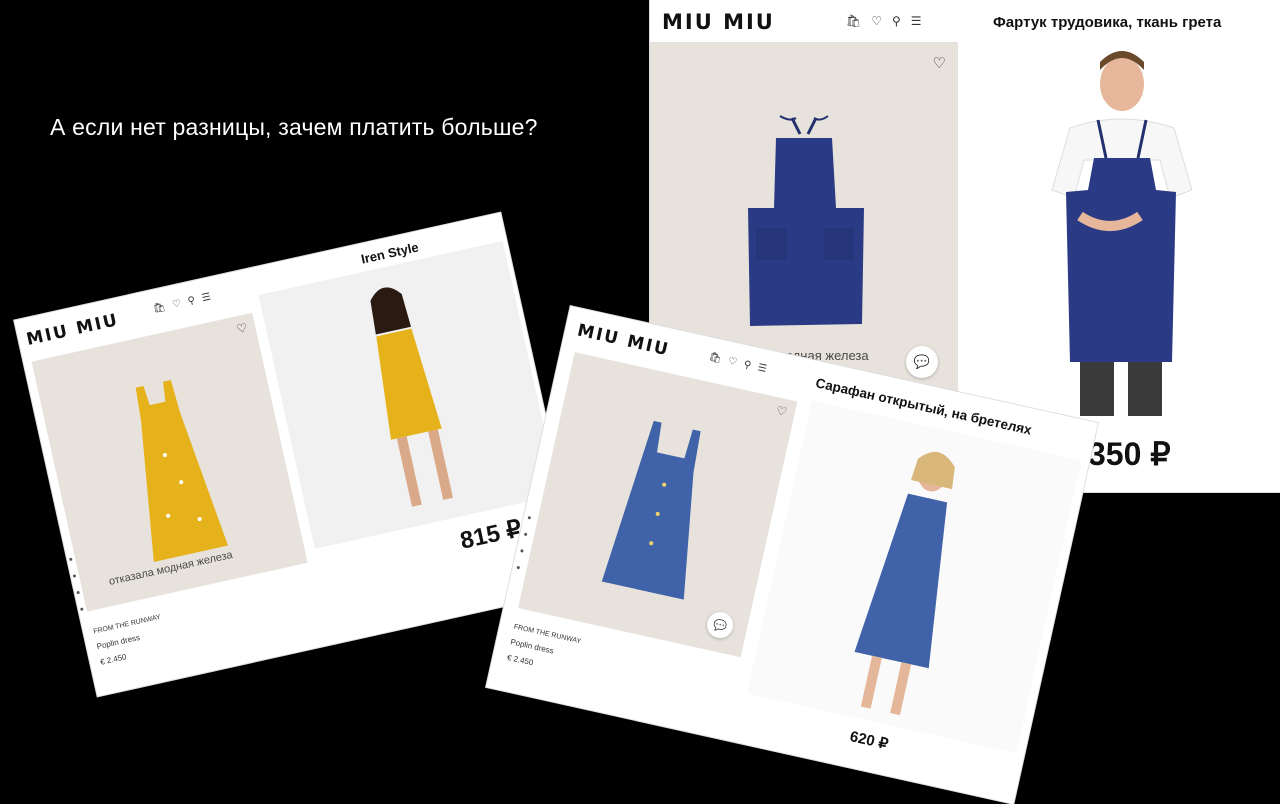 The width and height of the screenshot is (1280, 804). What do you see at coordinates (411, 397) in the screenshot?
I see `woman-in-yellow-dress-image` at bounding box center [411, 397].